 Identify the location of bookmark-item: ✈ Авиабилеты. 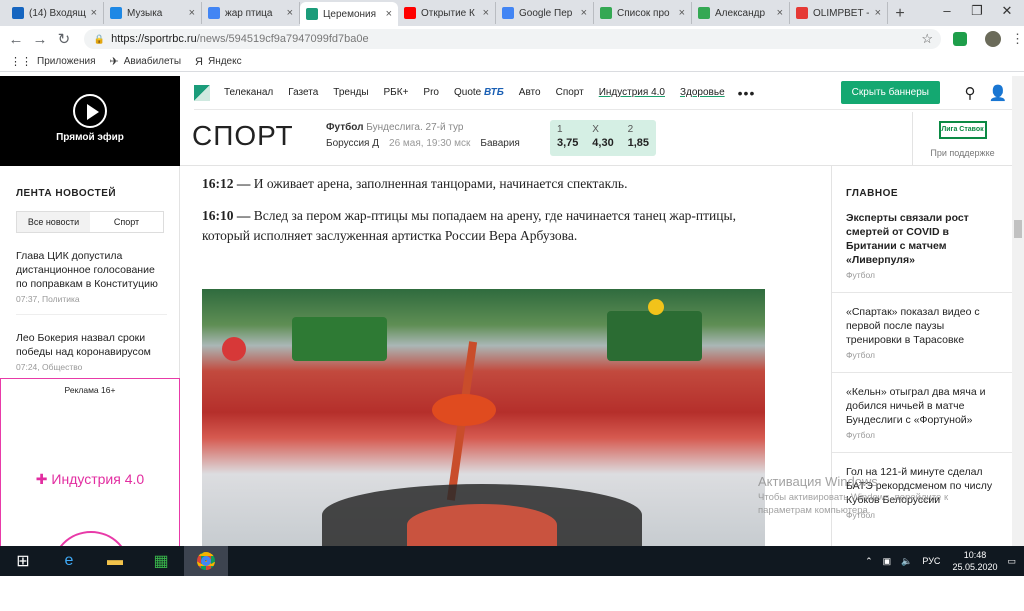
(146, 61).